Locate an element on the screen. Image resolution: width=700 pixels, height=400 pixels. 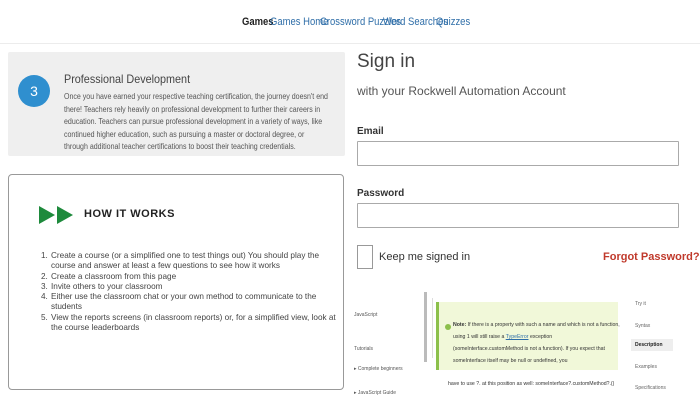
doc-toc-item: Syntax is located at coordinates (642, 326).